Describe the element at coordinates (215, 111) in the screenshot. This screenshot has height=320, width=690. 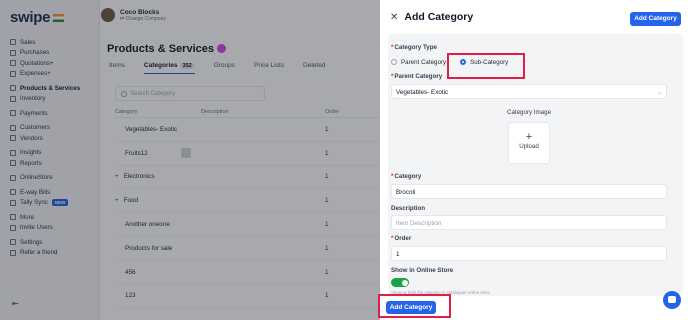
I see `column-header-description: Description` at that location.